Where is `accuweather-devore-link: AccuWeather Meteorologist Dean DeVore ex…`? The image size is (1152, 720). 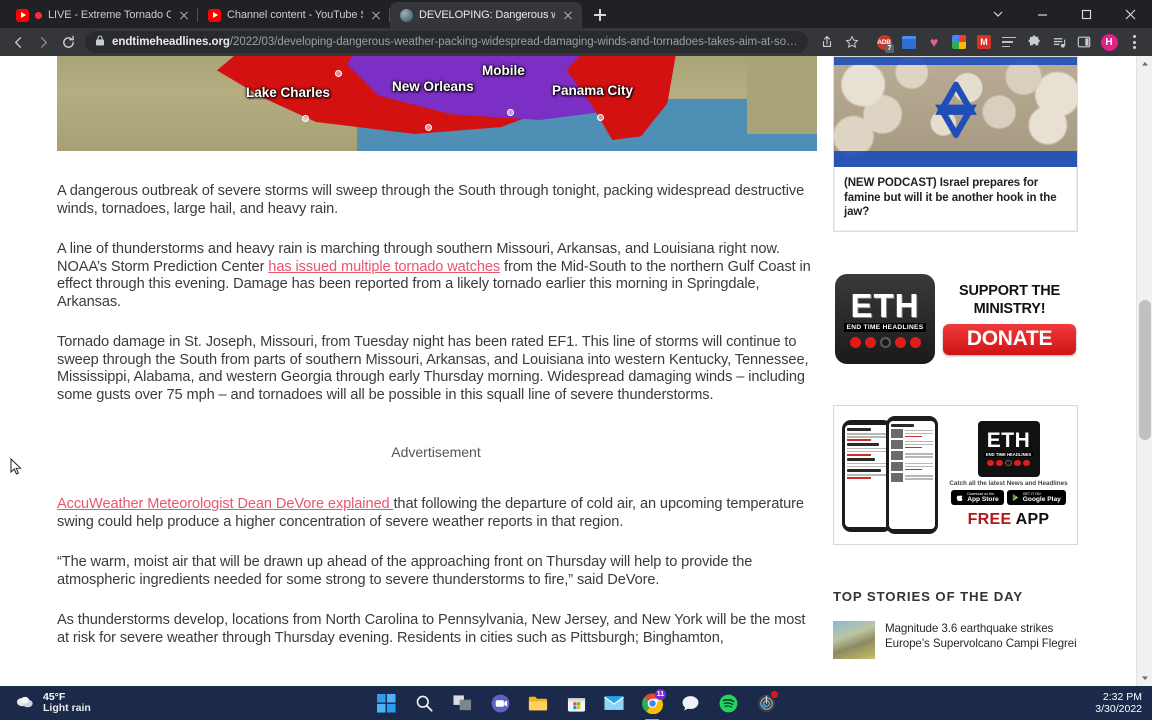
accuweather-devore-link: AccuWeather Meteorologist Dean DeVore ex… is located at coordinates (225, 504).